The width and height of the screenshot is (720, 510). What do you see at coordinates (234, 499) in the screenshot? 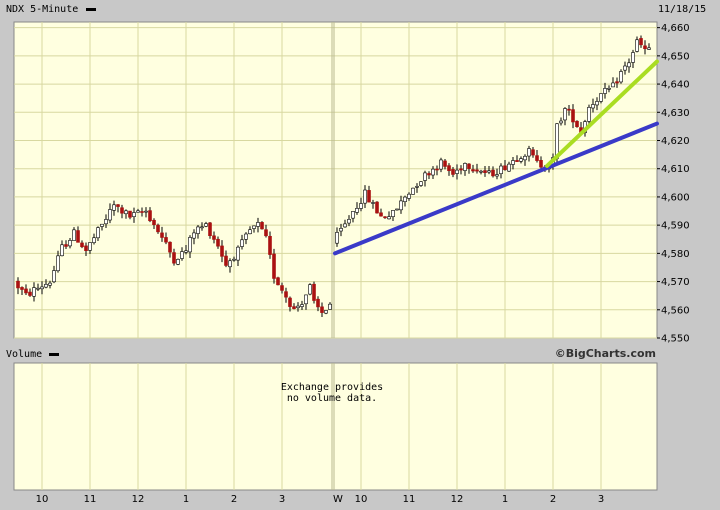
I see `x-tick-label: 2` at bounding box center [234, 499].